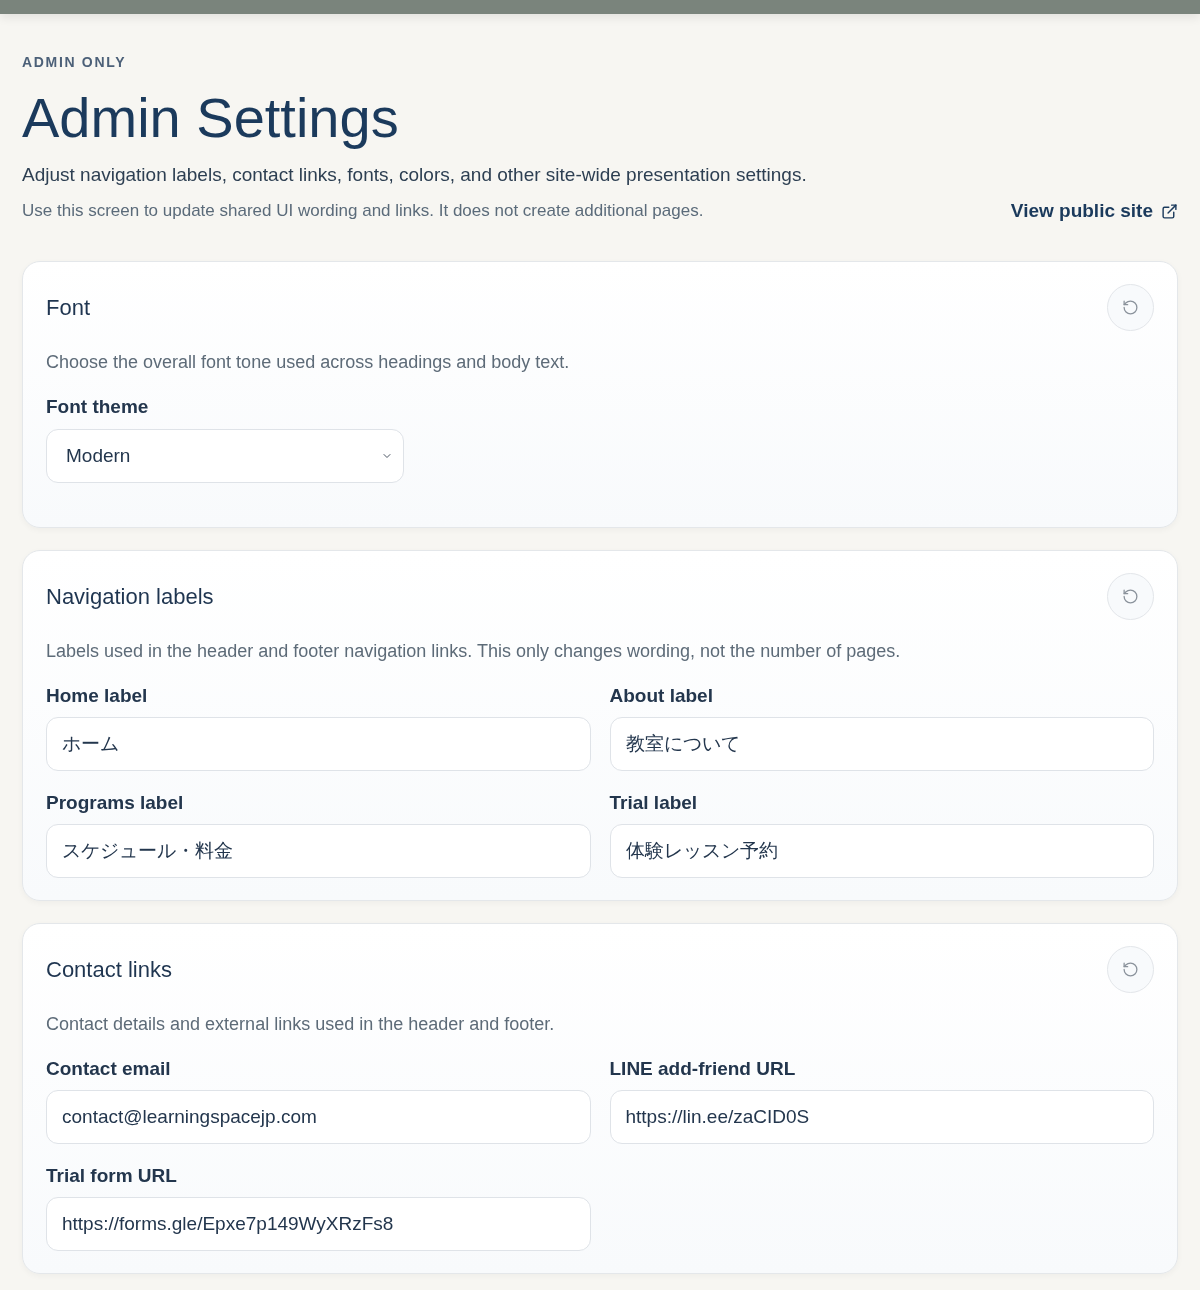  Describe the element at coordinates (415, 175) in the screenshot. I see `page-subtitle: Adjust navigation labels, contact links, fonts, colors, and other site-wide presentation settings.` at that location.